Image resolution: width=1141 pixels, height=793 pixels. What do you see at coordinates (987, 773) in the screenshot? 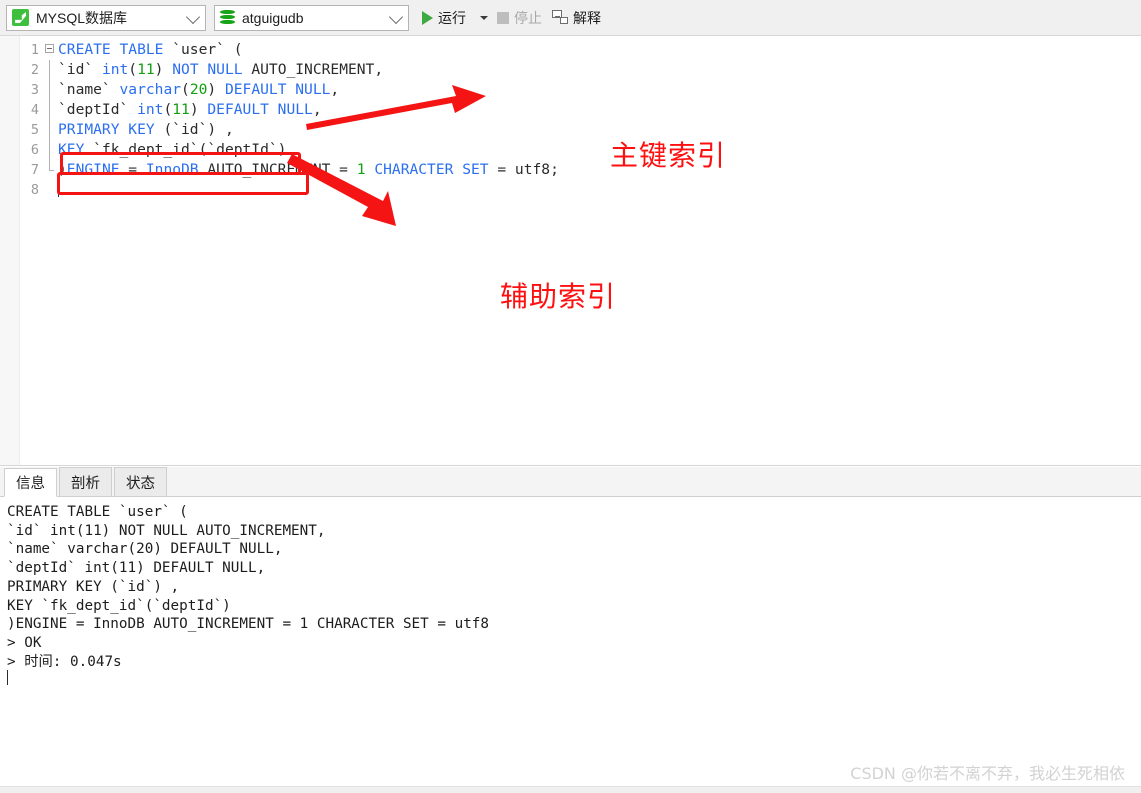
I see `watermark-text: CSDN @你若不离不弃，我必生死相依` at bounding box center [987, 773].